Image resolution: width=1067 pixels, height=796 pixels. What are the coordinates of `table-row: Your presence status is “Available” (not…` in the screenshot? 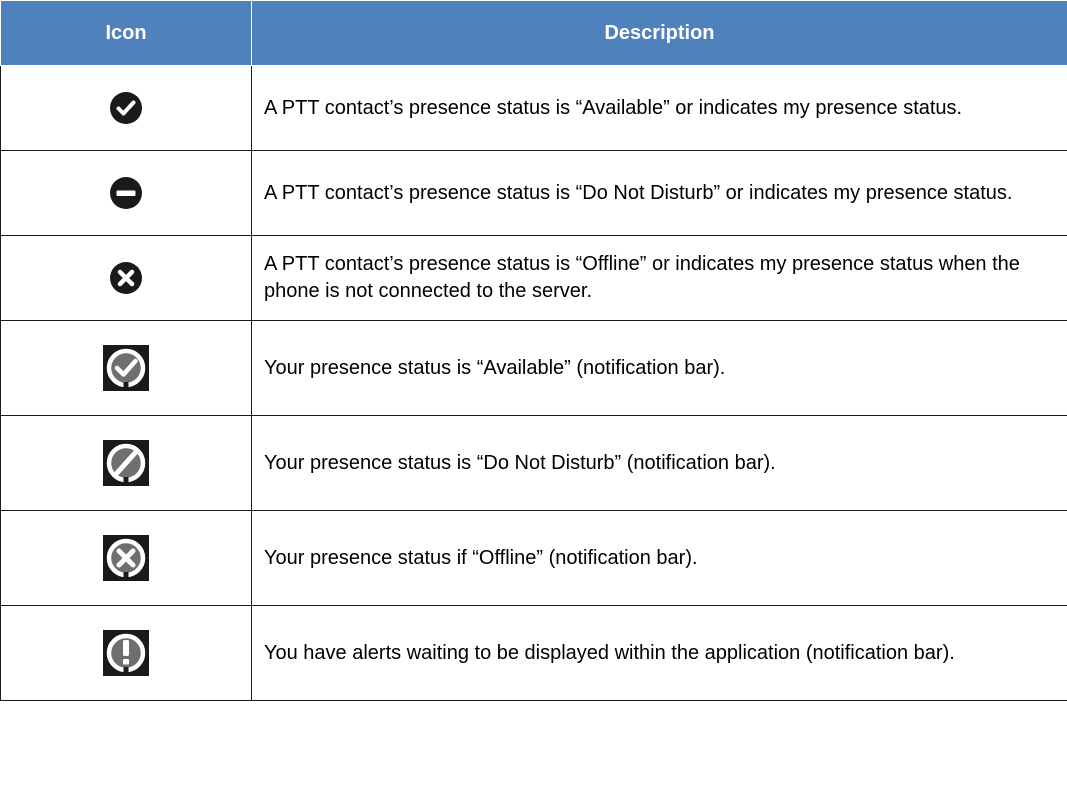 It's located at (533, 368).